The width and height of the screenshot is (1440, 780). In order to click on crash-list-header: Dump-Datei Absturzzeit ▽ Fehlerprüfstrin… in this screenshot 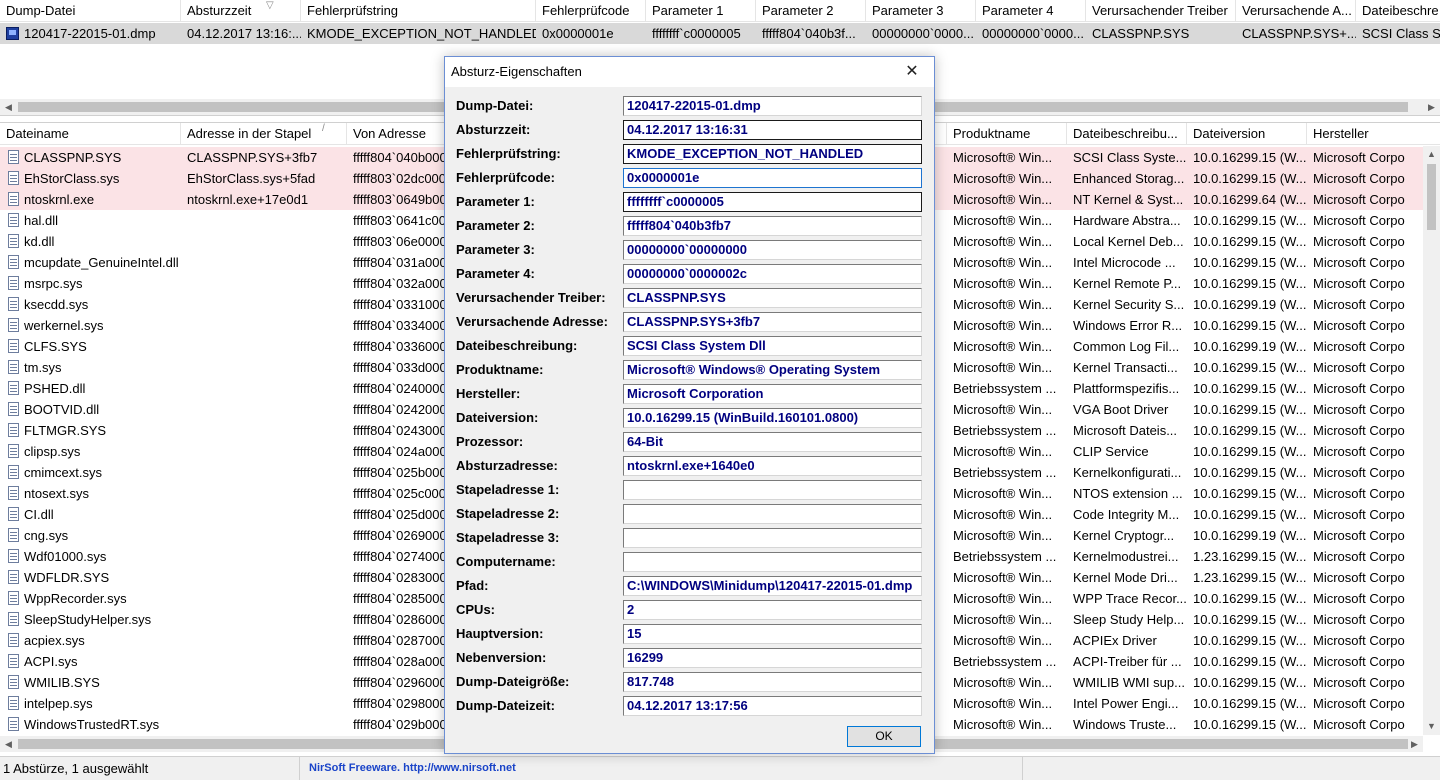, I will do `click(720, 11)`.